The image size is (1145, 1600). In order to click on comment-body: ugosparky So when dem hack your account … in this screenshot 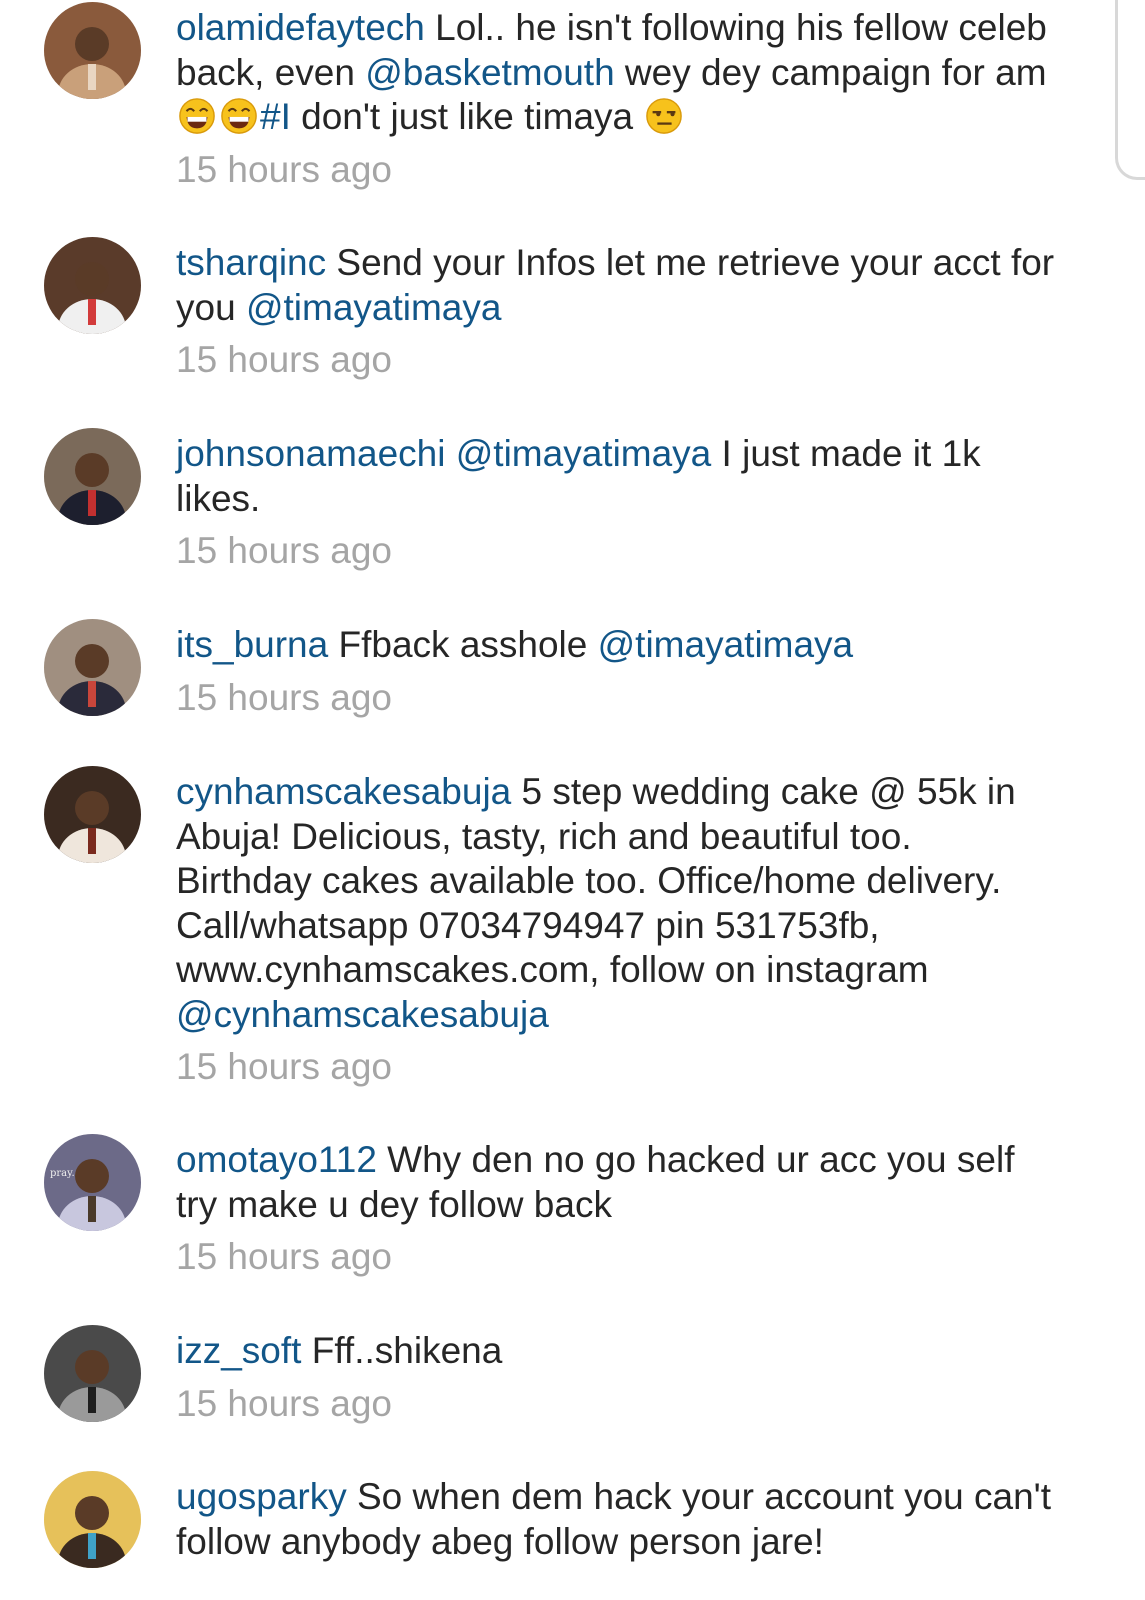, I will do `click(616, 1519)`.